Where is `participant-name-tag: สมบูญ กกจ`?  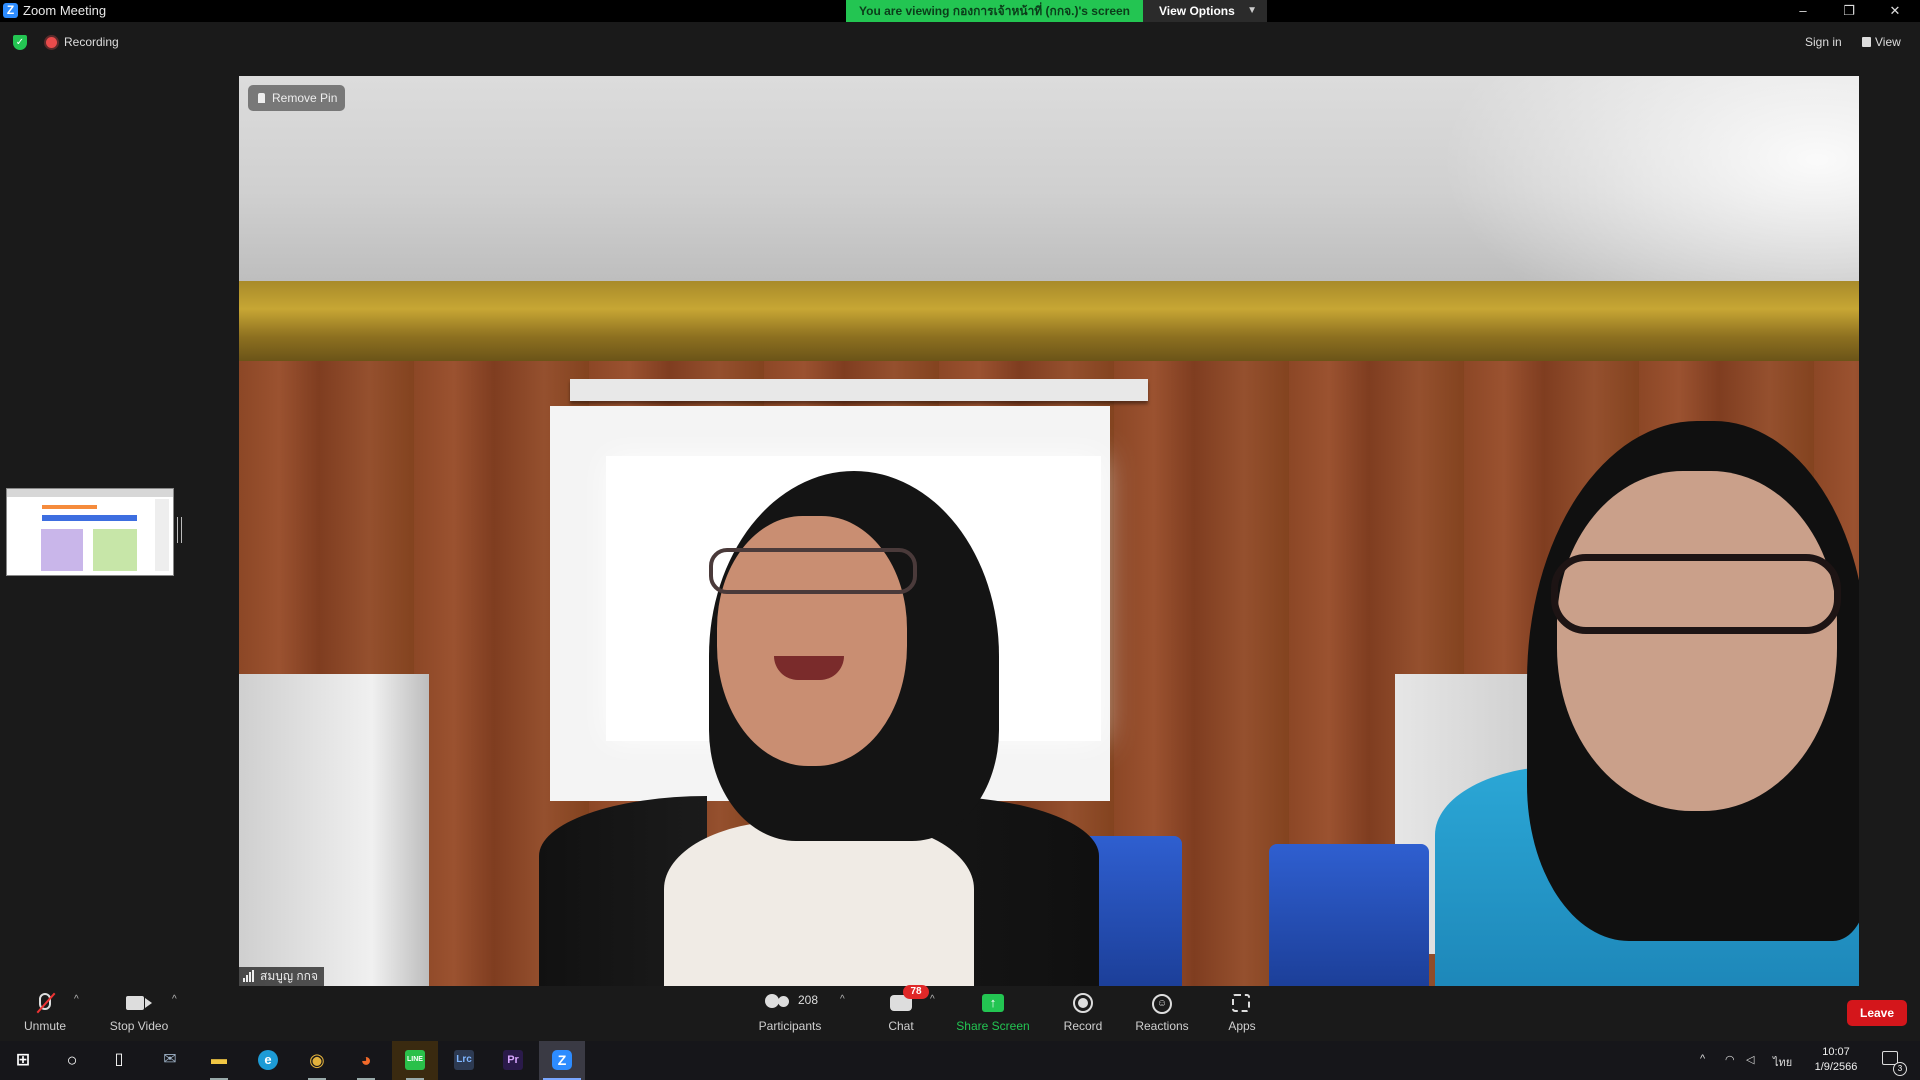 participant-name-tag: สมบูญ กกจ is located at coordinates (281, 976).